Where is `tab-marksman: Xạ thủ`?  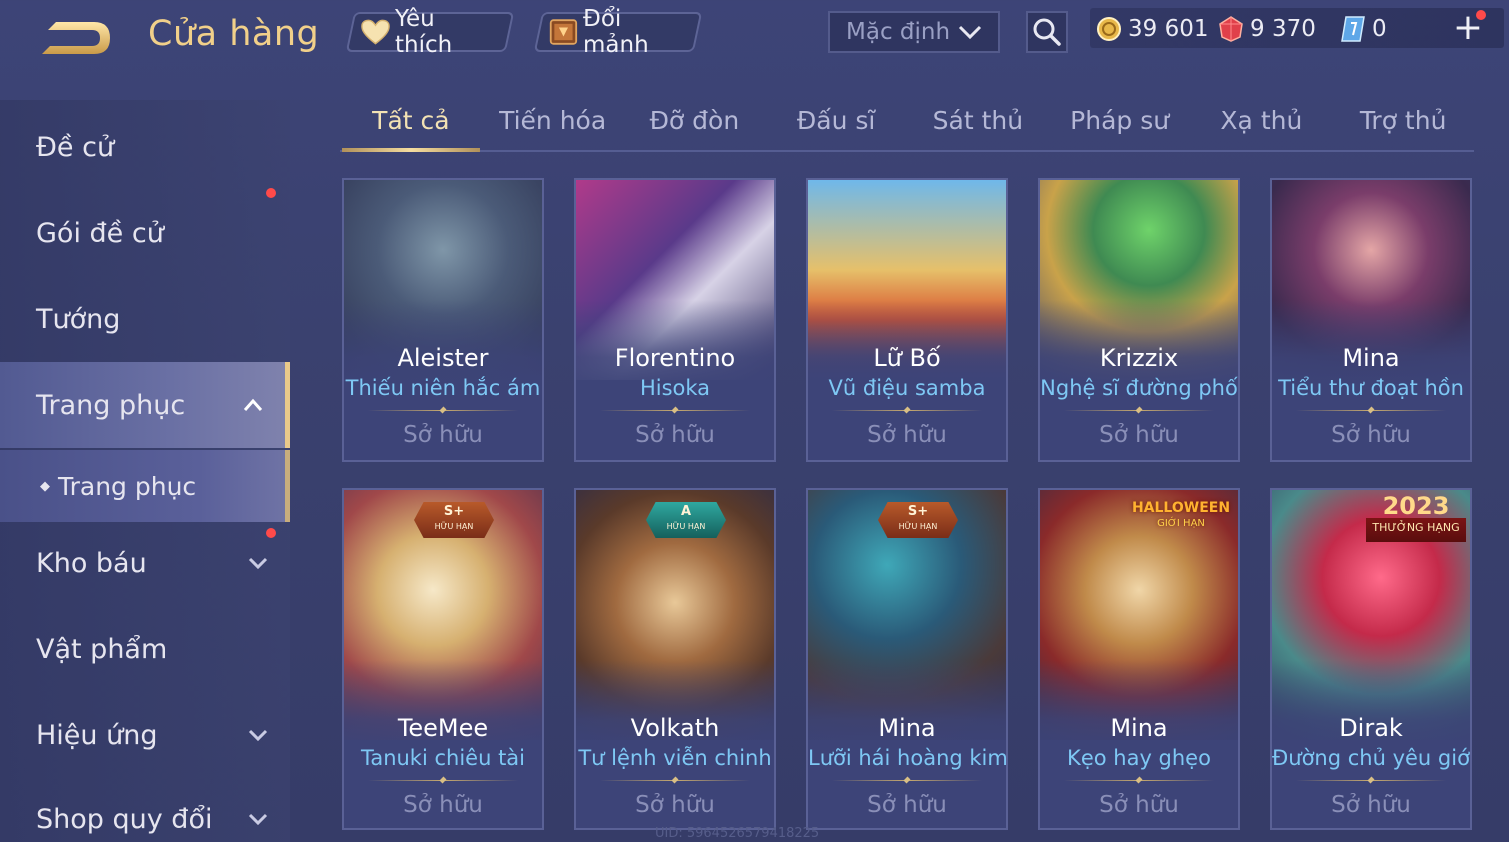 tab-marksman: Xạ thủ is located at coordinates (1262, 124).